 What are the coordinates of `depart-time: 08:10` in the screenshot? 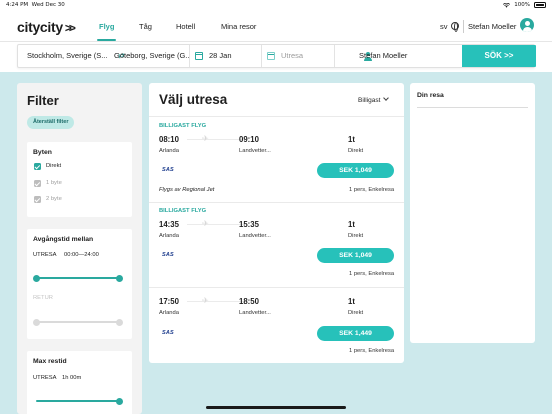 It's located at (169, 139).